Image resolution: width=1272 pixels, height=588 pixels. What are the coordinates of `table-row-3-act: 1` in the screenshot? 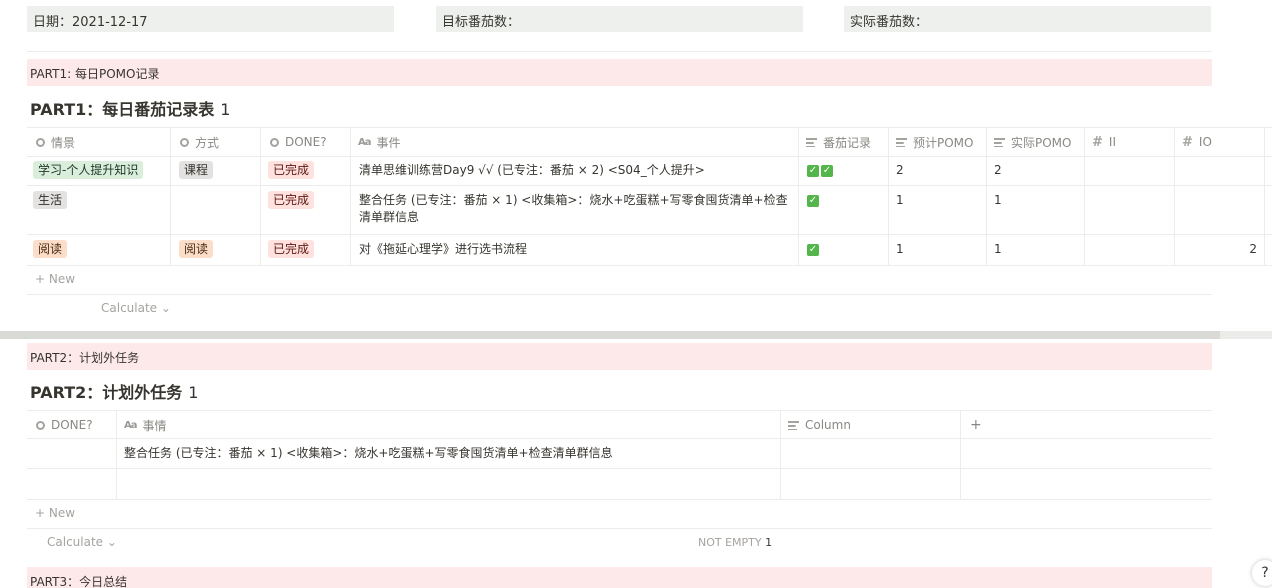 It's located at (998, 249).